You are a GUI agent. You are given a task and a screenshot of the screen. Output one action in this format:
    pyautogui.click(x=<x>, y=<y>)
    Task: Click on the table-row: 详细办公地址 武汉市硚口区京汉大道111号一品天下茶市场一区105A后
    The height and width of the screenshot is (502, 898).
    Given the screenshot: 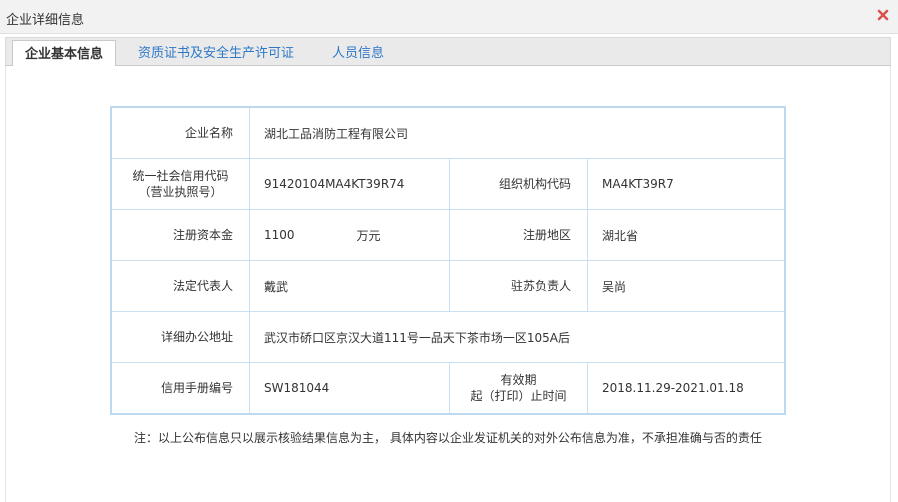 What is the action you would take?
    pyautogui.click(x=448, y=337)
    